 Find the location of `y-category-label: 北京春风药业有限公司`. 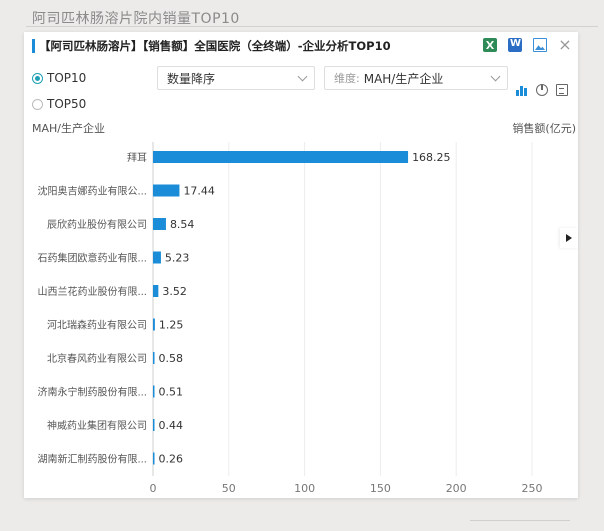

y-category-label: 北京春风药业有限公司 is located at coordinates (97, 358).